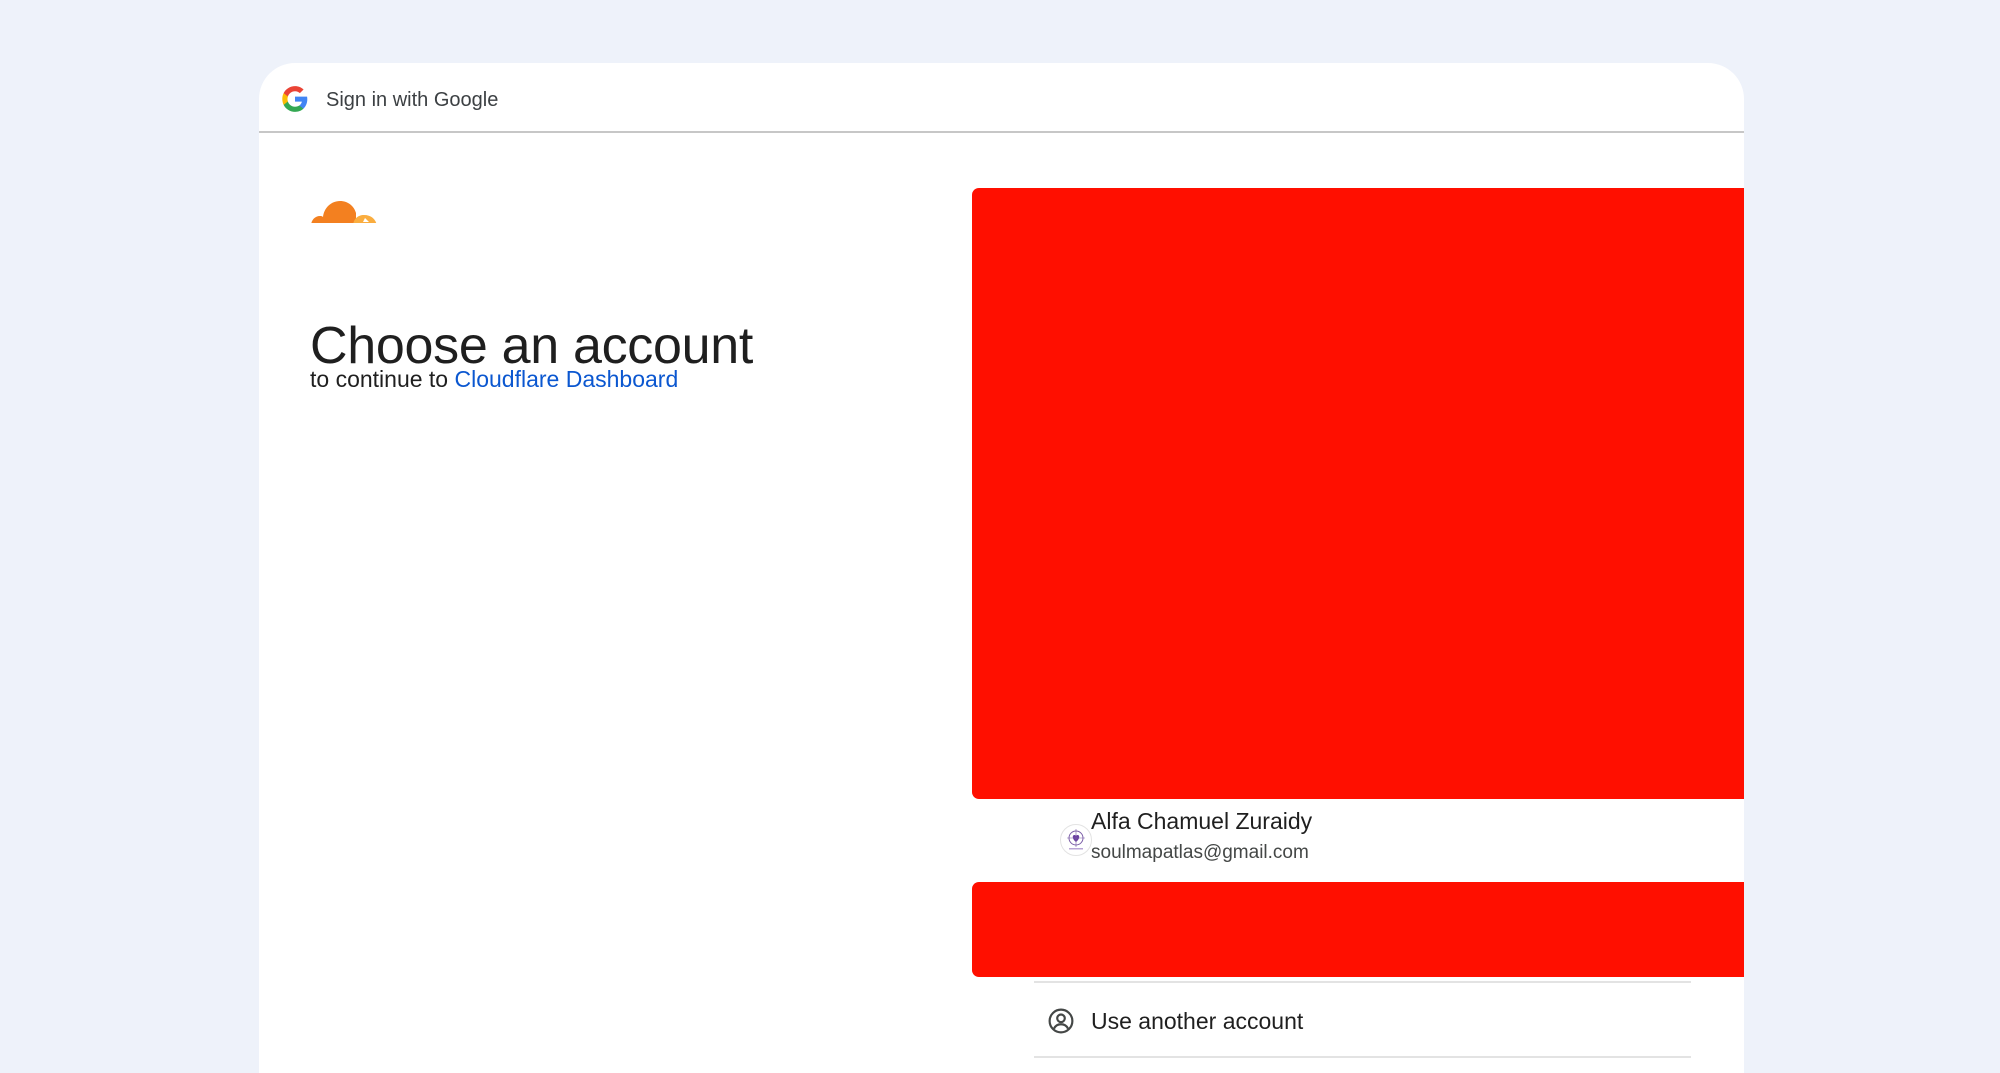 This screenshot has height=1073, width=2000. I want to click on cloudflare-cloud-icon, so click(344, 213).